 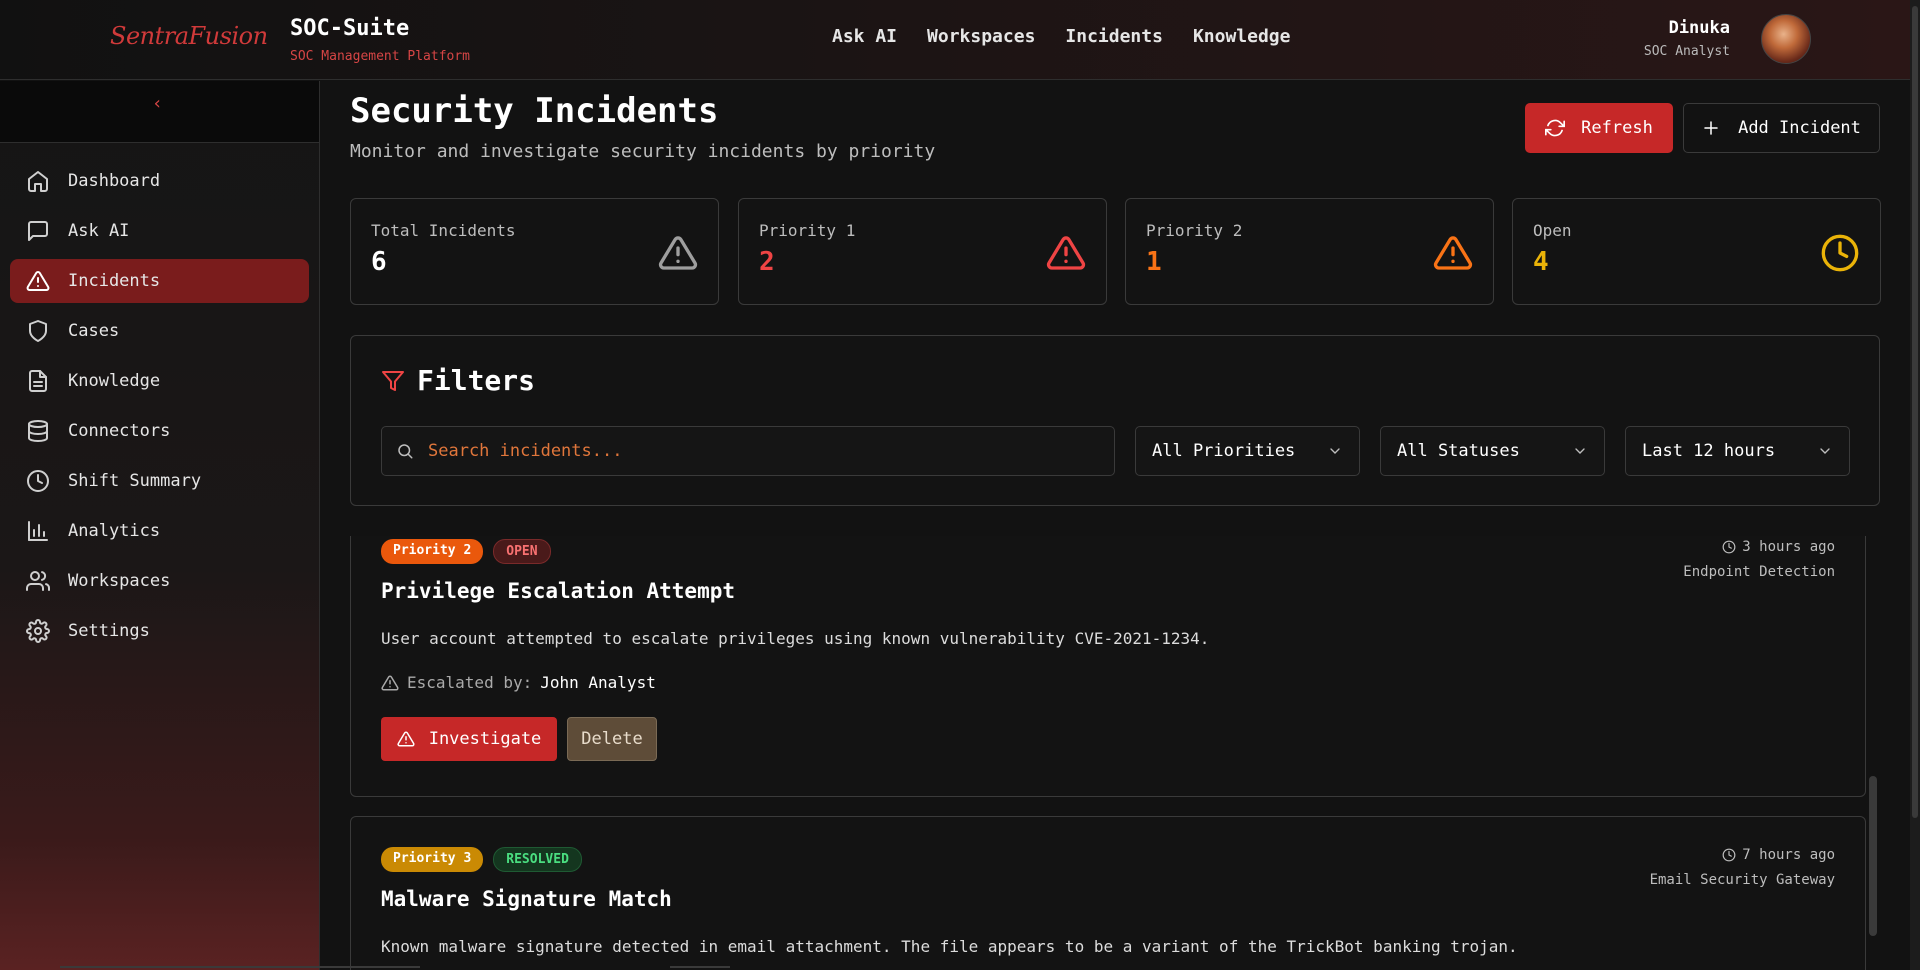 I want to click on page-title: Security Incidents, so click(x=534, y=111).